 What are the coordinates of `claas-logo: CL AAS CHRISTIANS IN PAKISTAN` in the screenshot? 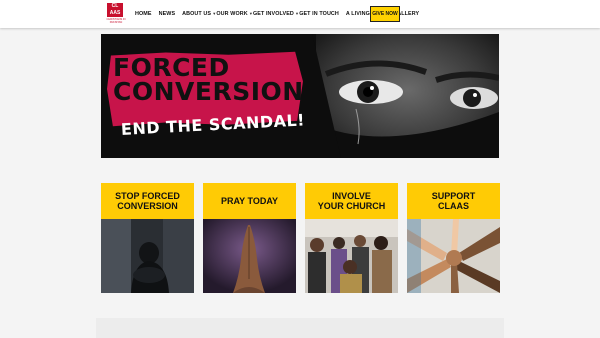 It's located at (116, 14).